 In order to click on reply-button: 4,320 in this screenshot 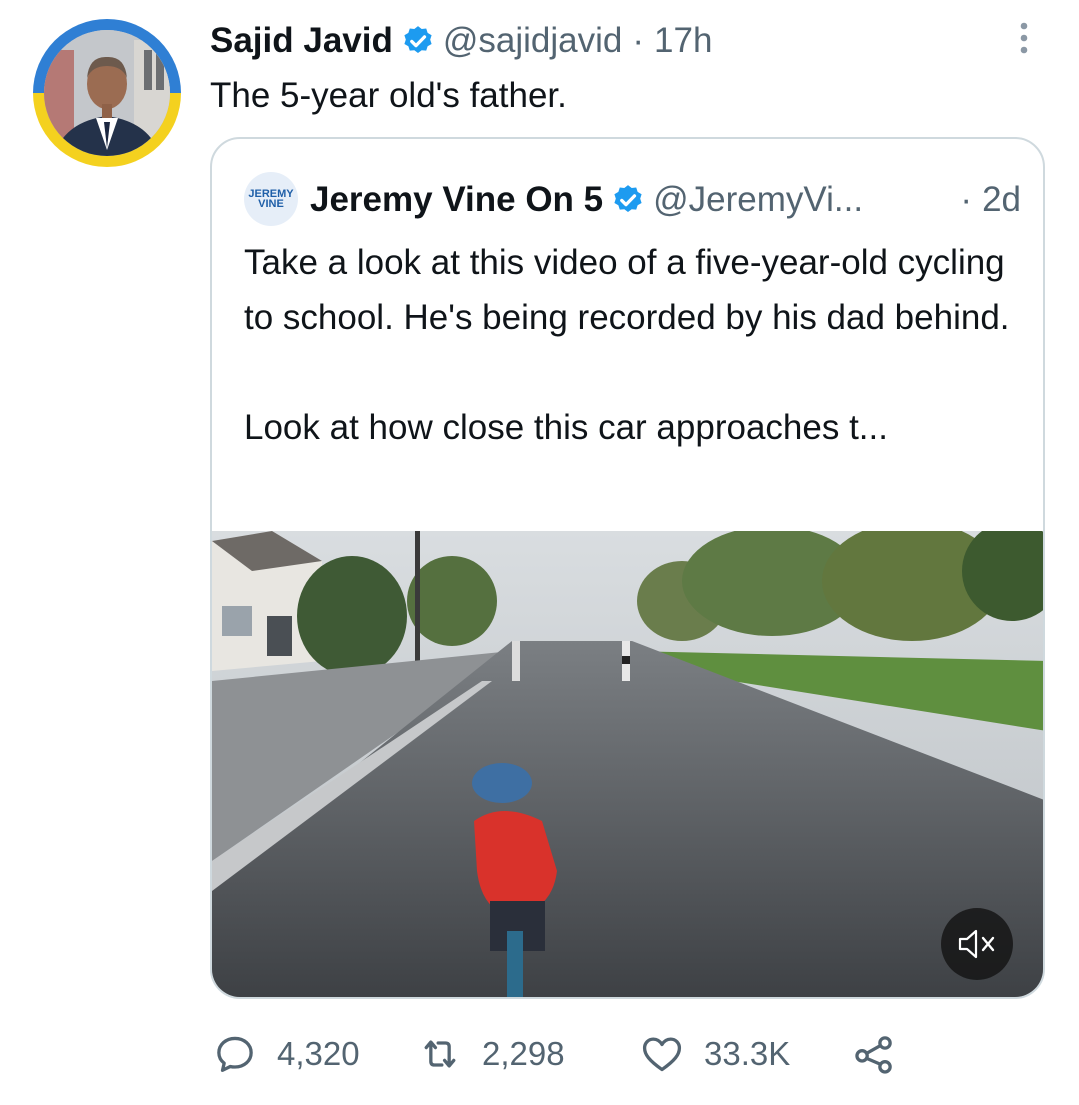, I will do `click(315, 1054)`.